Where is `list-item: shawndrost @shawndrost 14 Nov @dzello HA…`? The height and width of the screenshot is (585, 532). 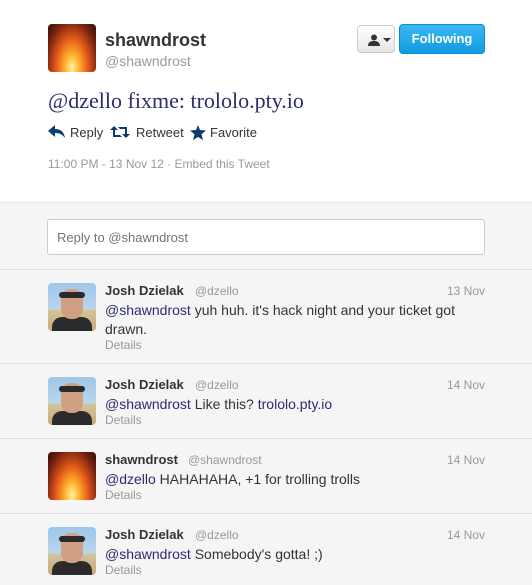
list-item: shawndrost @shawndrost 14 Nov @dzello HA… is located at coordinates (266, 476).